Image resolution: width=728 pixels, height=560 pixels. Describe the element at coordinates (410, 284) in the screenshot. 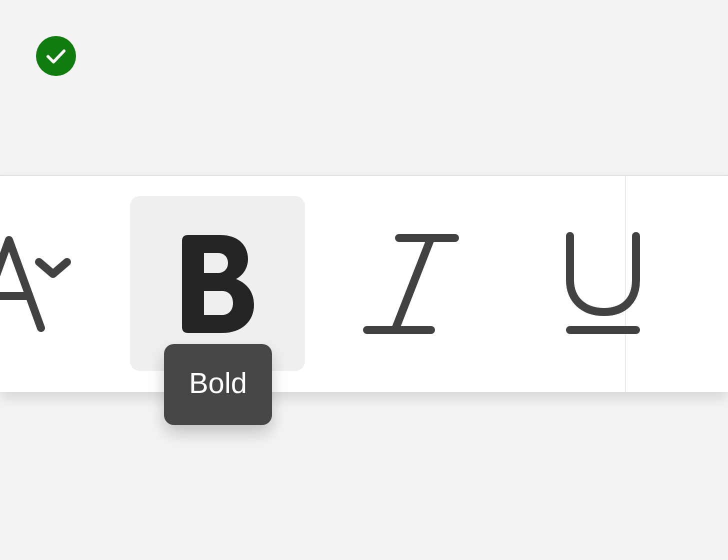

I see `italic-icon` at that location.